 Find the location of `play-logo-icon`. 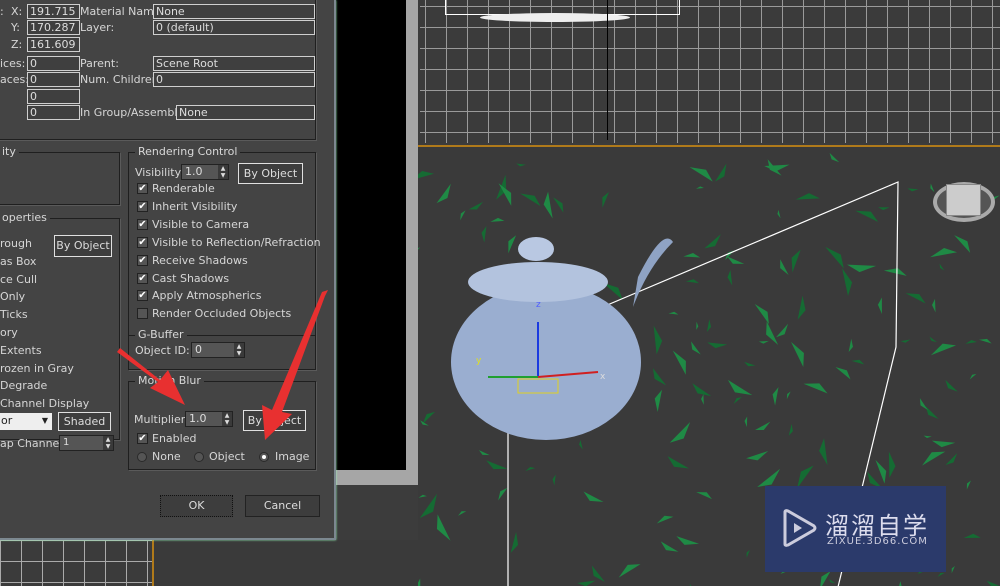

play-logo-icon is located at coordinates (800, 528).